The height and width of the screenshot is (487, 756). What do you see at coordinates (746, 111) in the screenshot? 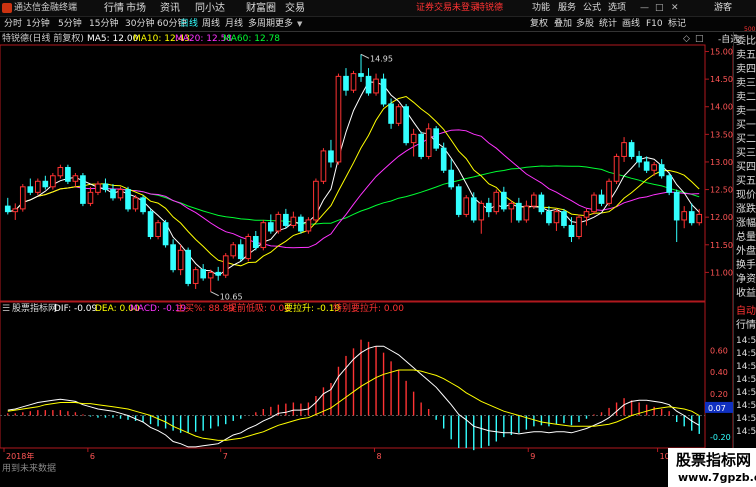
I see `sidebar-item: 卖一` at bounding box center [746, 111].